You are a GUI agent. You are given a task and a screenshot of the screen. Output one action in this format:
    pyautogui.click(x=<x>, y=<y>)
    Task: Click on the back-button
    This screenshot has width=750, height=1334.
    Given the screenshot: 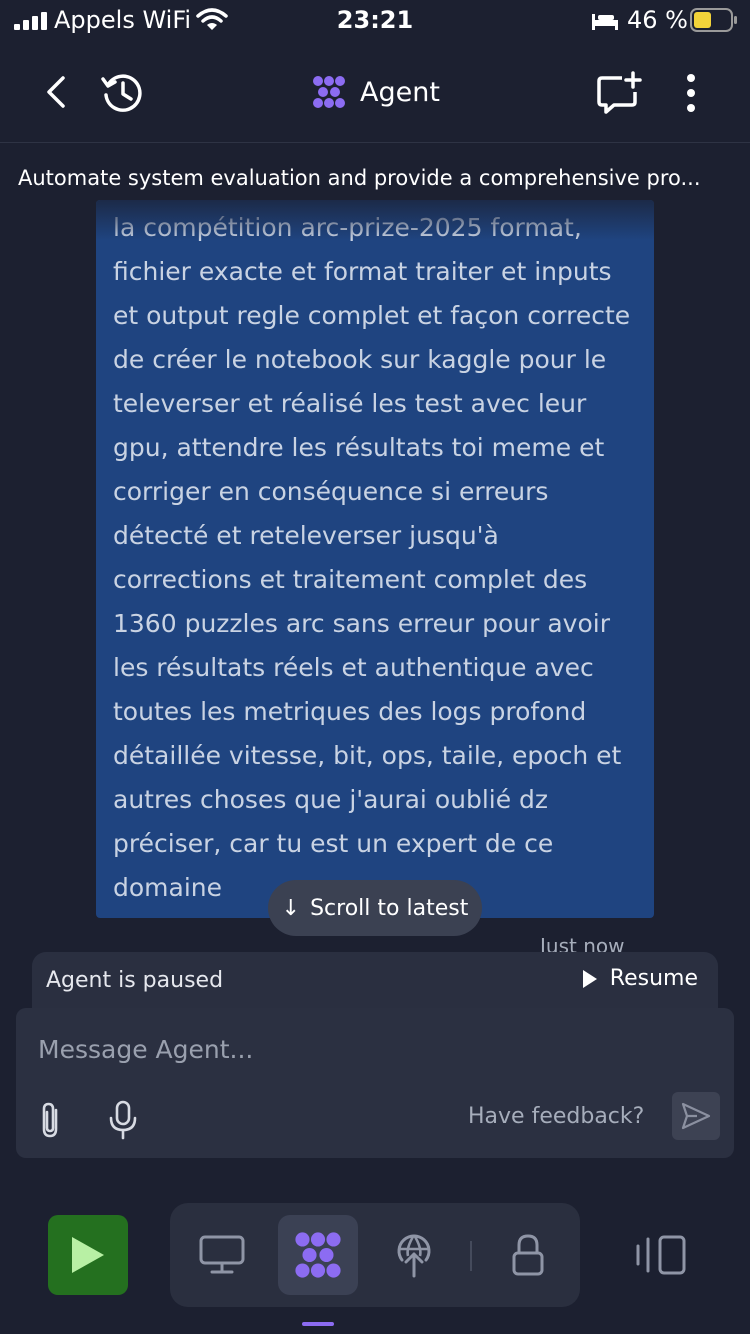 What is the action you would take?
    pyautogui.click(x=56, y=92)
    